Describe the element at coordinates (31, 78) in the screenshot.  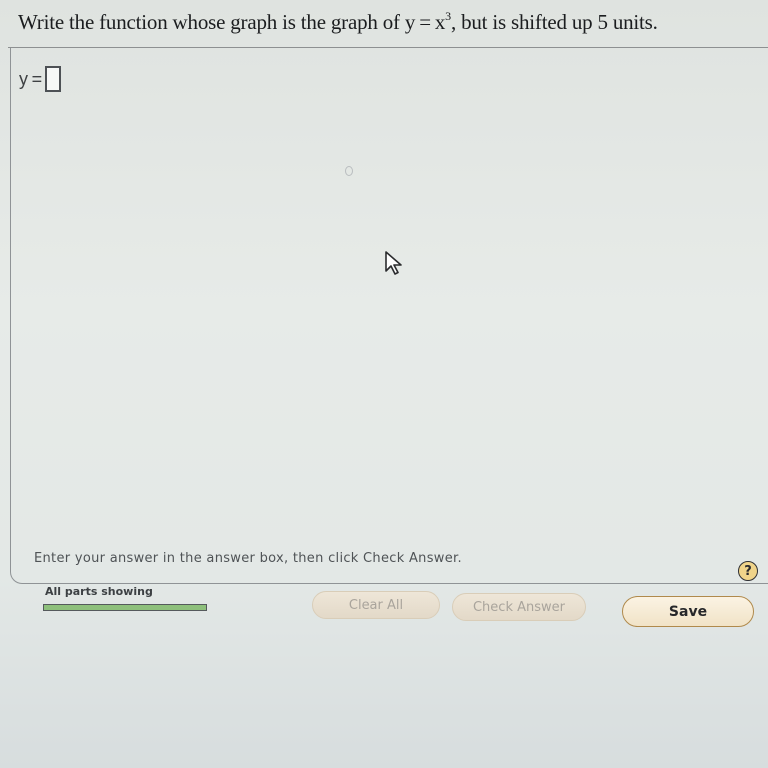
I see `answer-label: y =` at that location.